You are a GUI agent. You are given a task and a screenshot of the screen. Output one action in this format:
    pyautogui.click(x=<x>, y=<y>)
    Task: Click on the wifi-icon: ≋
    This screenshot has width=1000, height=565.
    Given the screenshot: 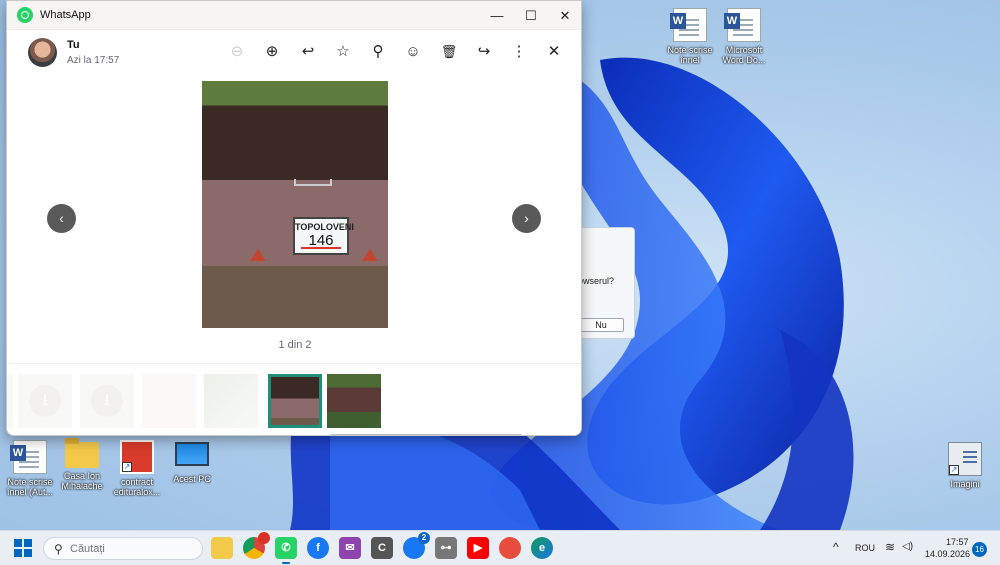 What is the action you would take?
    pyautogui.click(x=890, y=547)
    